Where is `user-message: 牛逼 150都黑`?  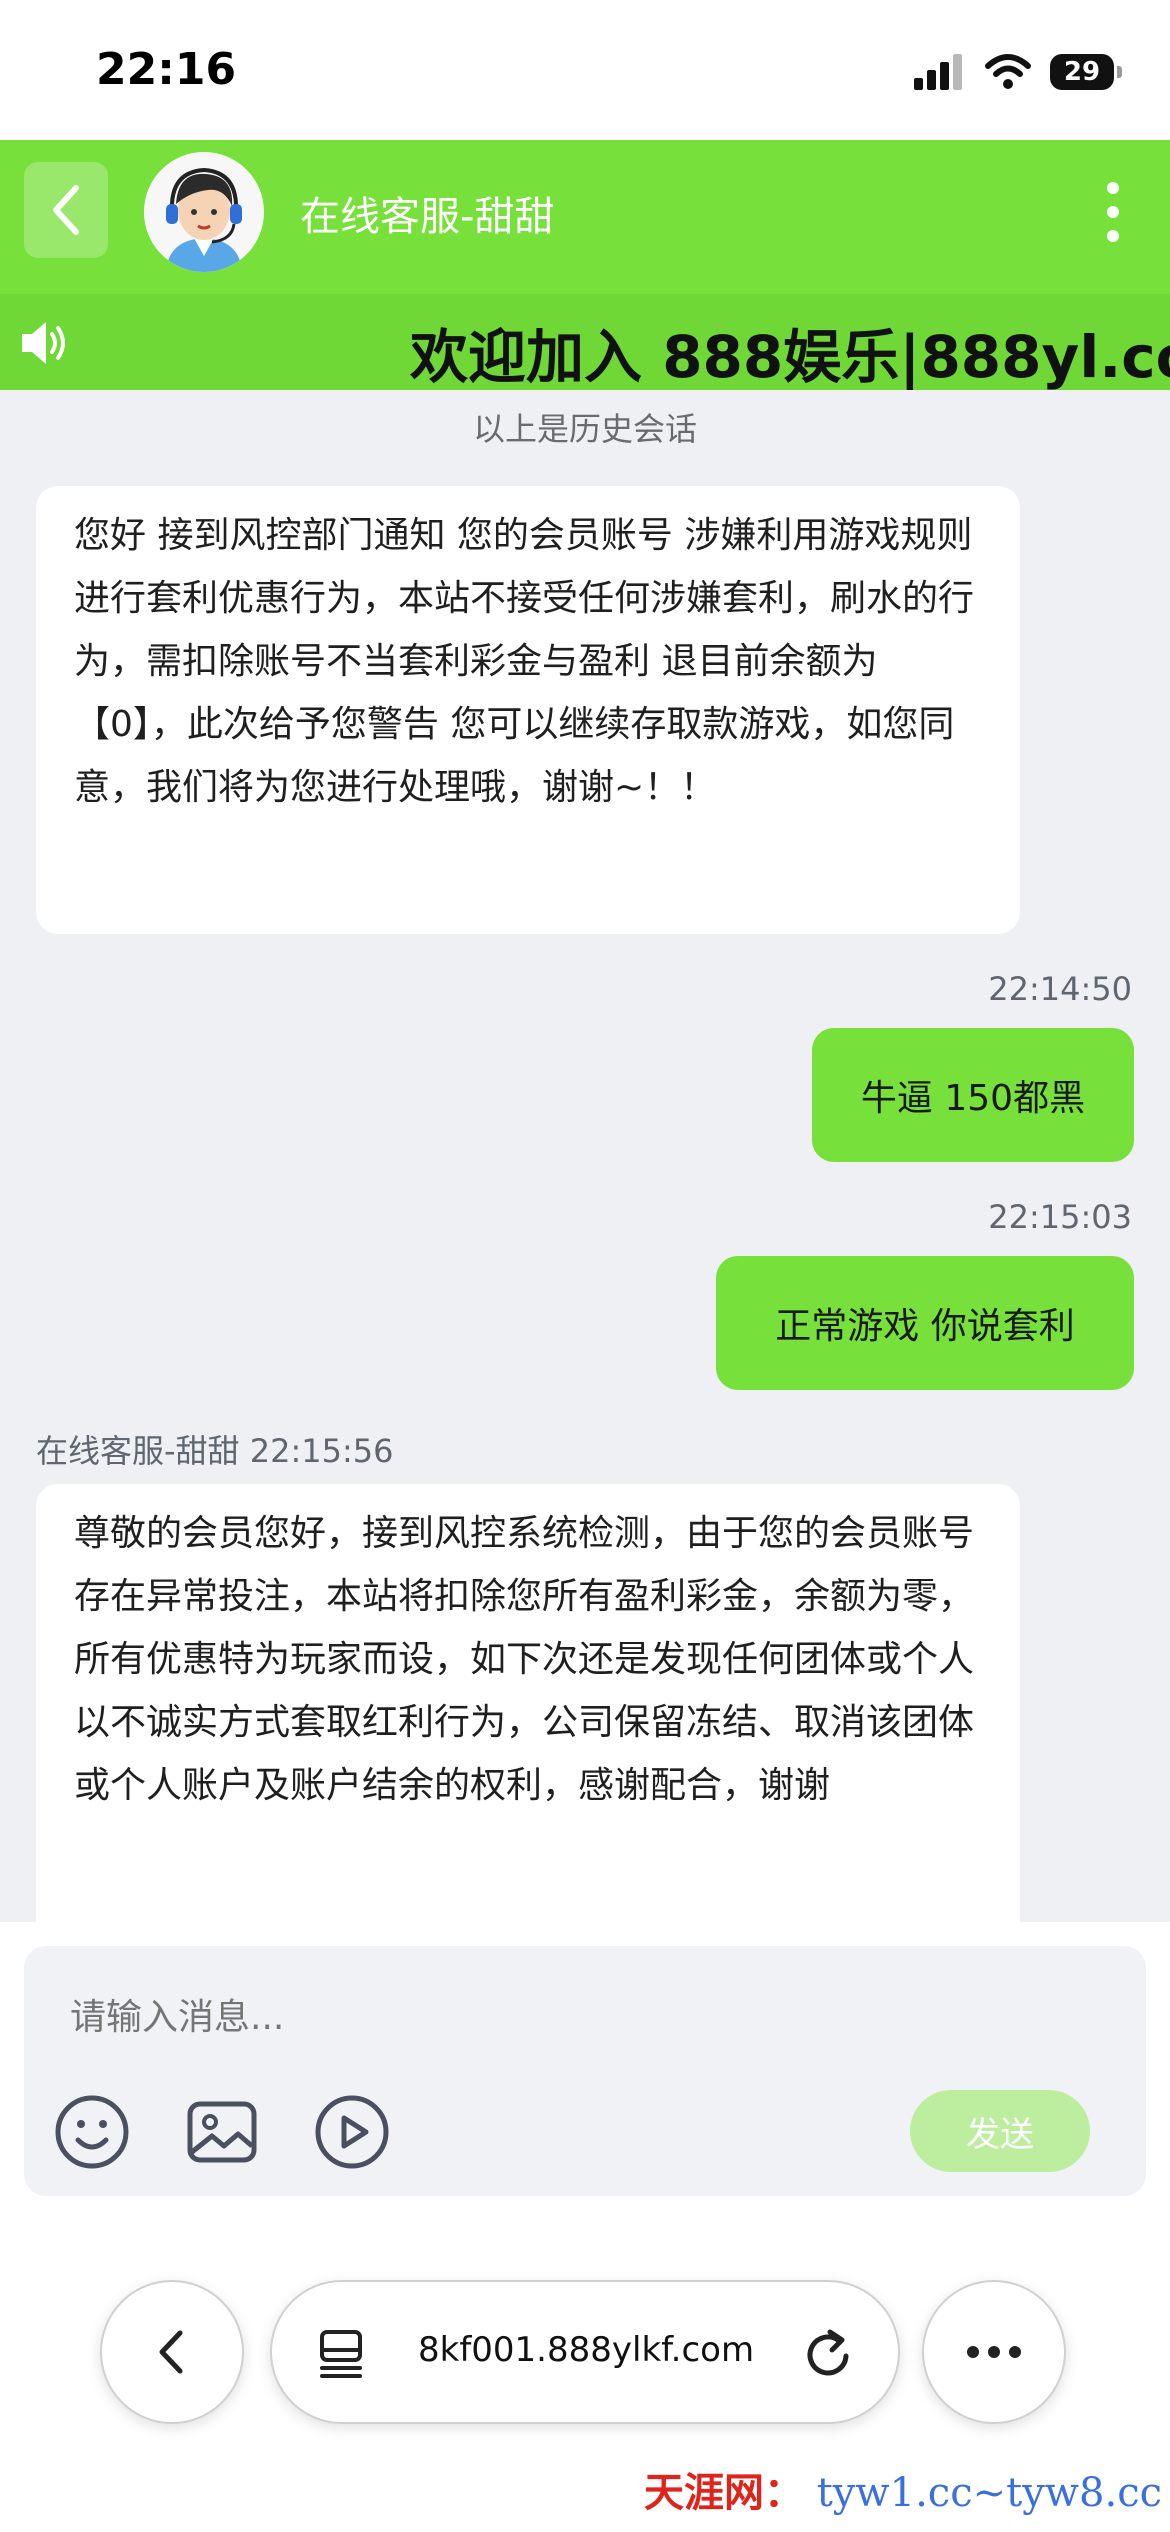 user-message: 牛逼 150都黑 is located at coordinates (973, 1095).